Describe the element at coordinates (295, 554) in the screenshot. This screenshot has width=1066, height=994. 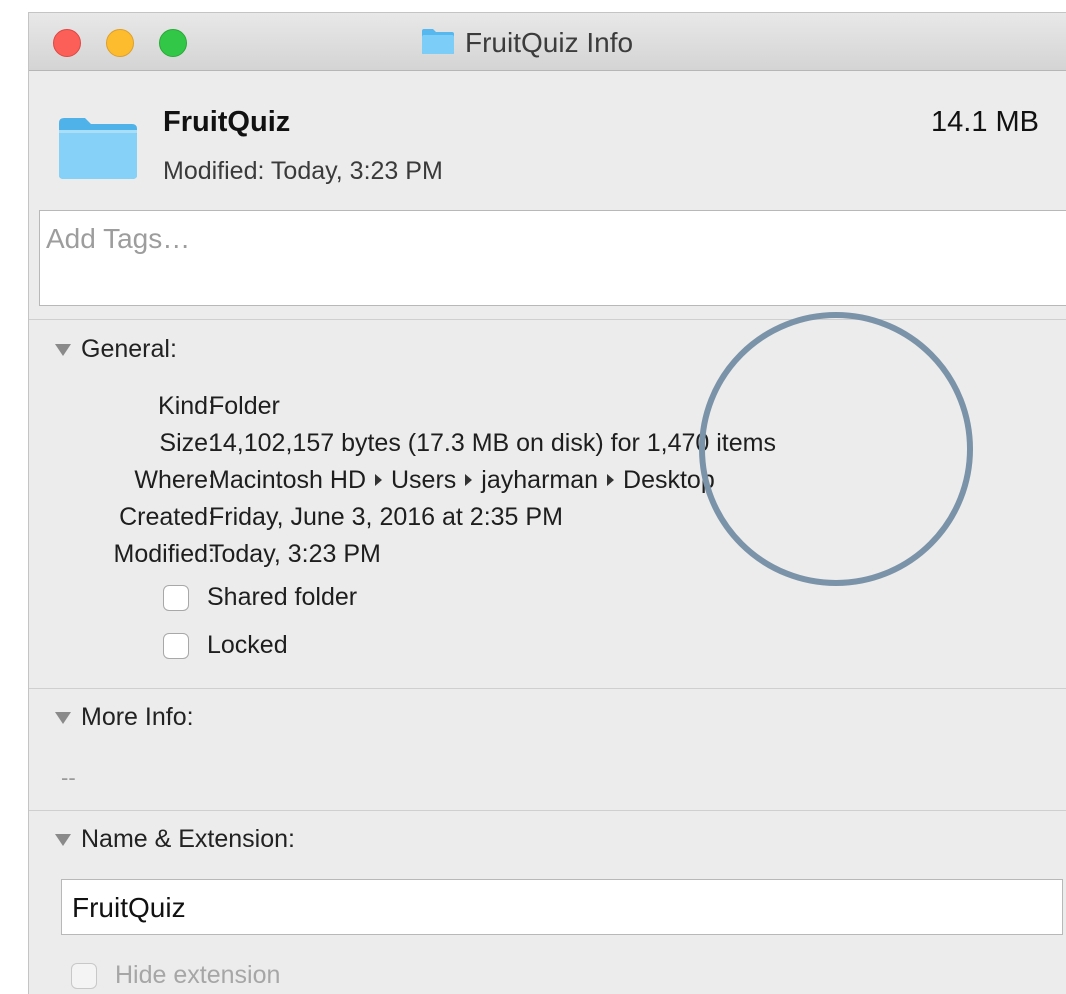
I see `modified-value: Today, 3:23 PM` at that location.